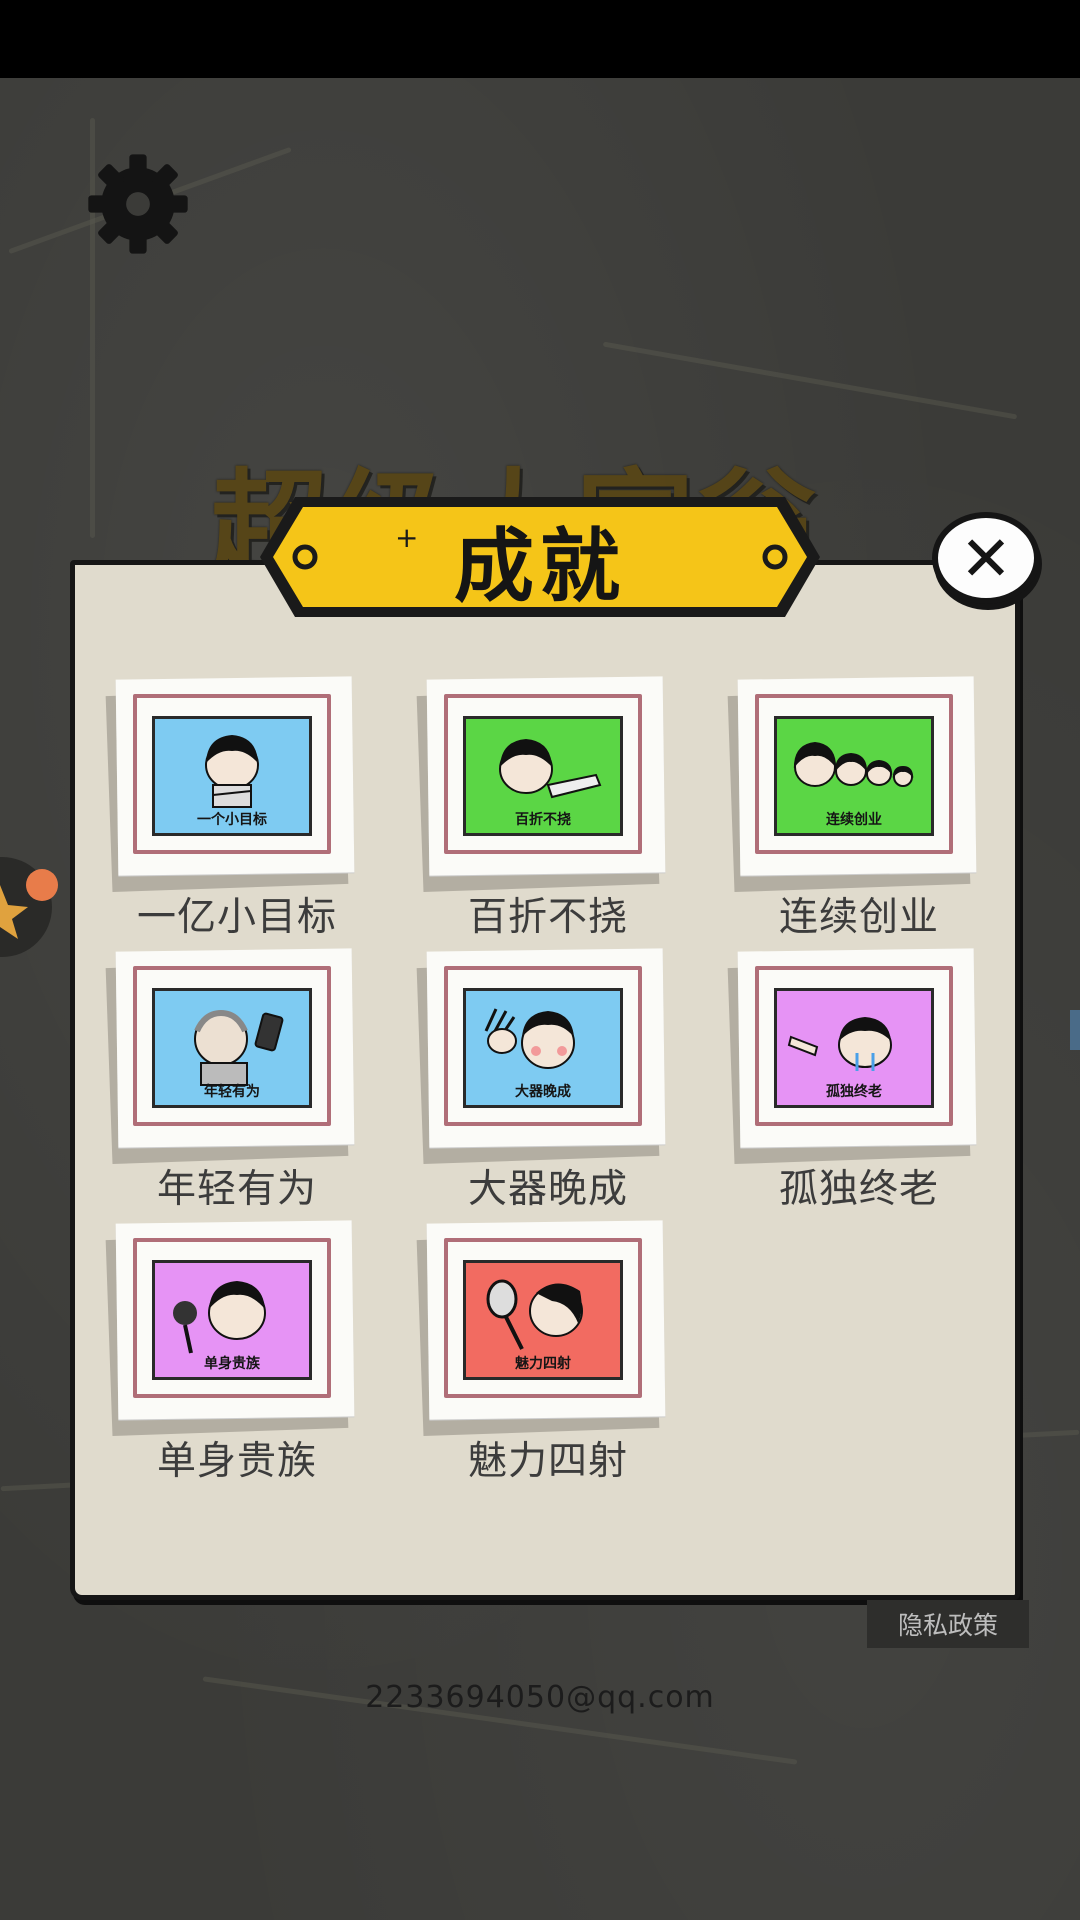 The image size is (1080, 1920). I want to click on card-art-caption: 魅力四射, so click(543, 1364).